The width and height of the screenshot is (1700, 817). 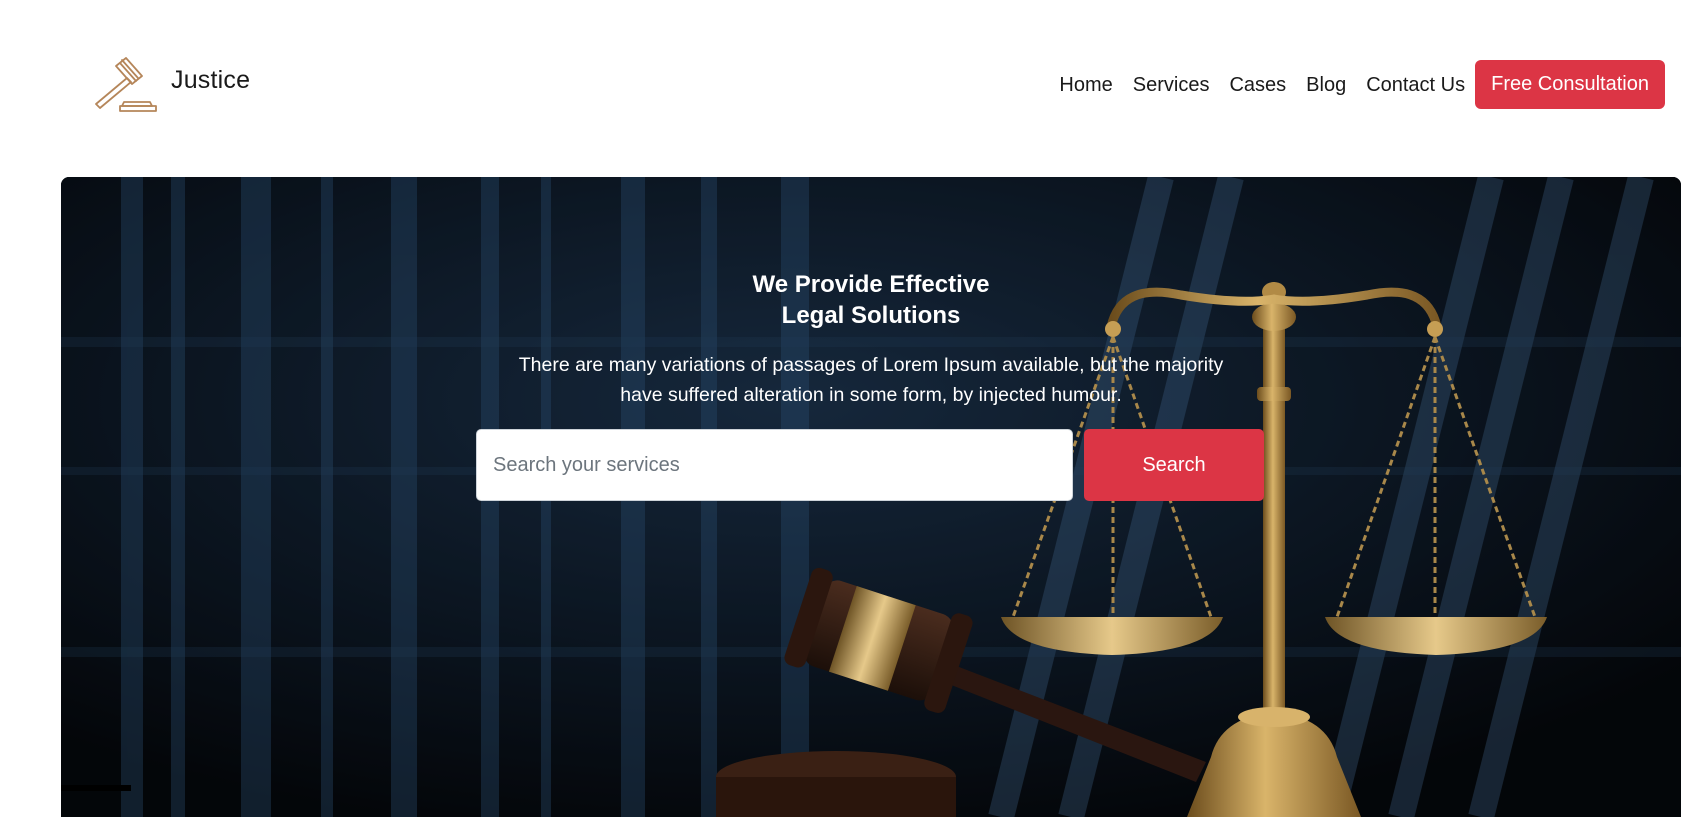 I want to click on hero-title-line-2: Legal Solutions, so click(x=871, y=315).